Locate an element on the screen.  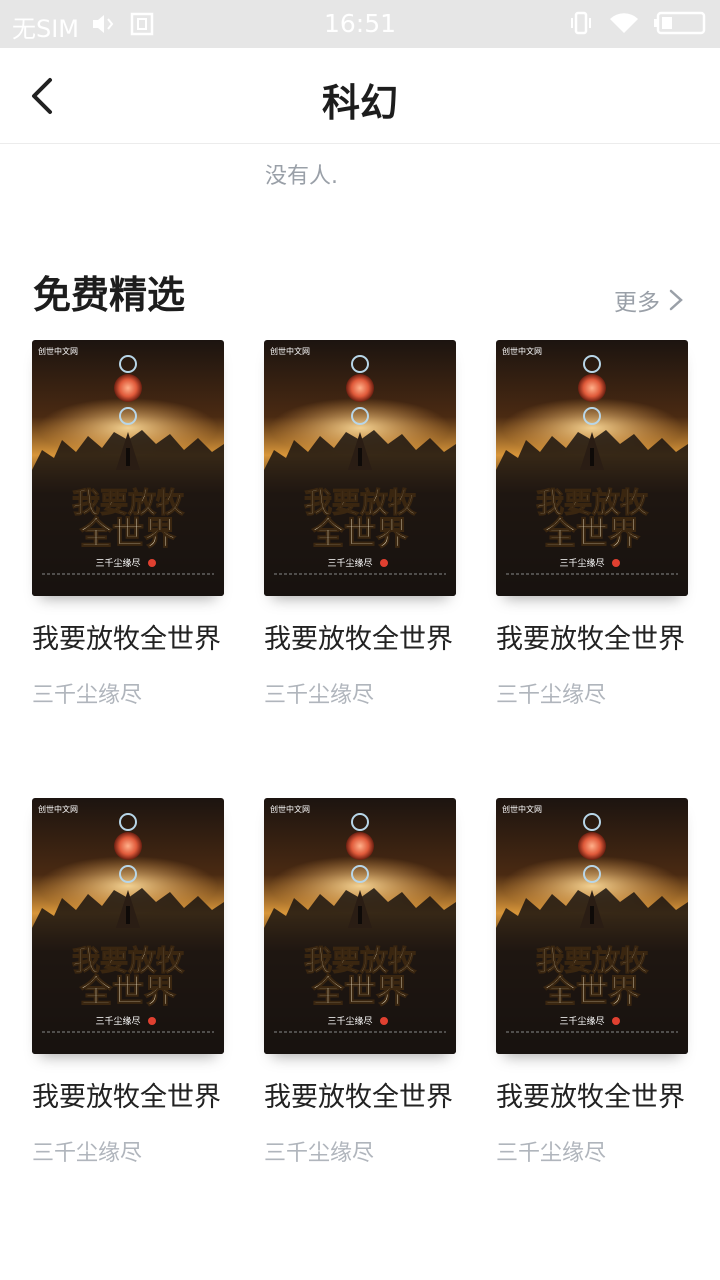
more-button: 更多 is located at coordinates (649, 300).